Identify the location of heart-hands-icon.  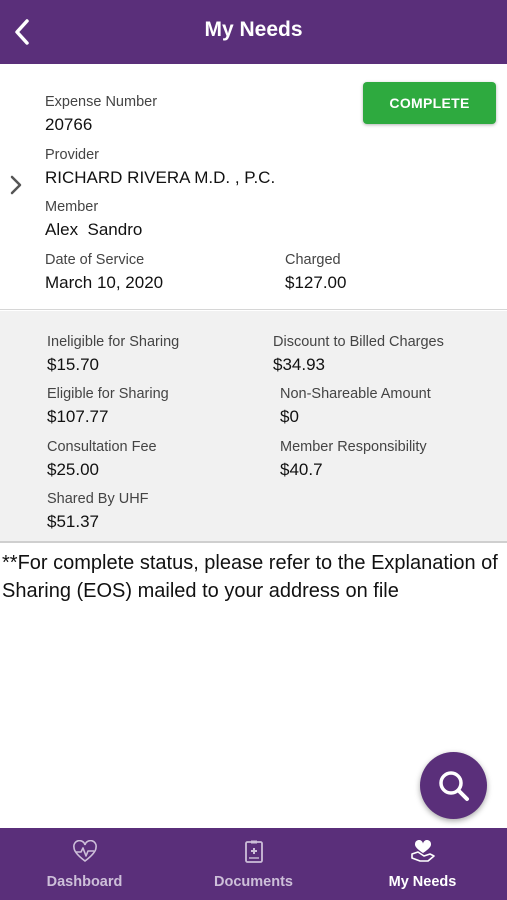
(423, 852).